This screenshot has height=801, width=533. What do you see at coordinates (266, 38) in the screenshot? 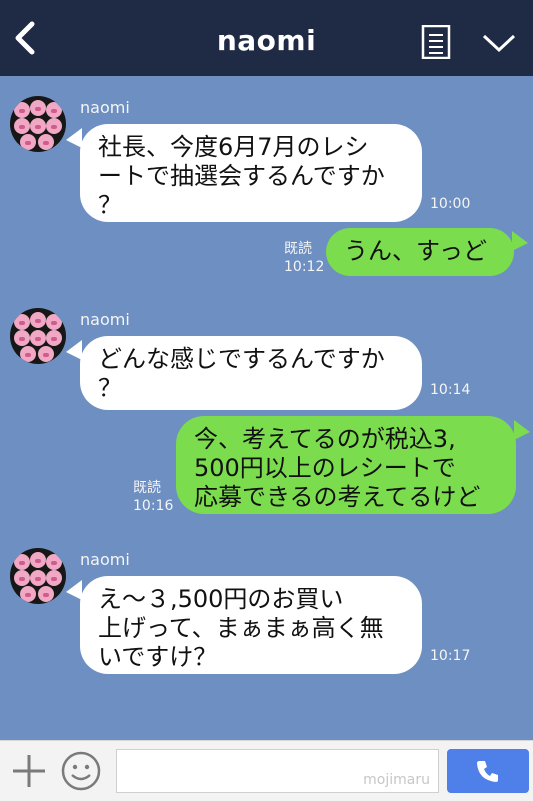
I see `chat-header: naomi` at bounding box center [266, 38].